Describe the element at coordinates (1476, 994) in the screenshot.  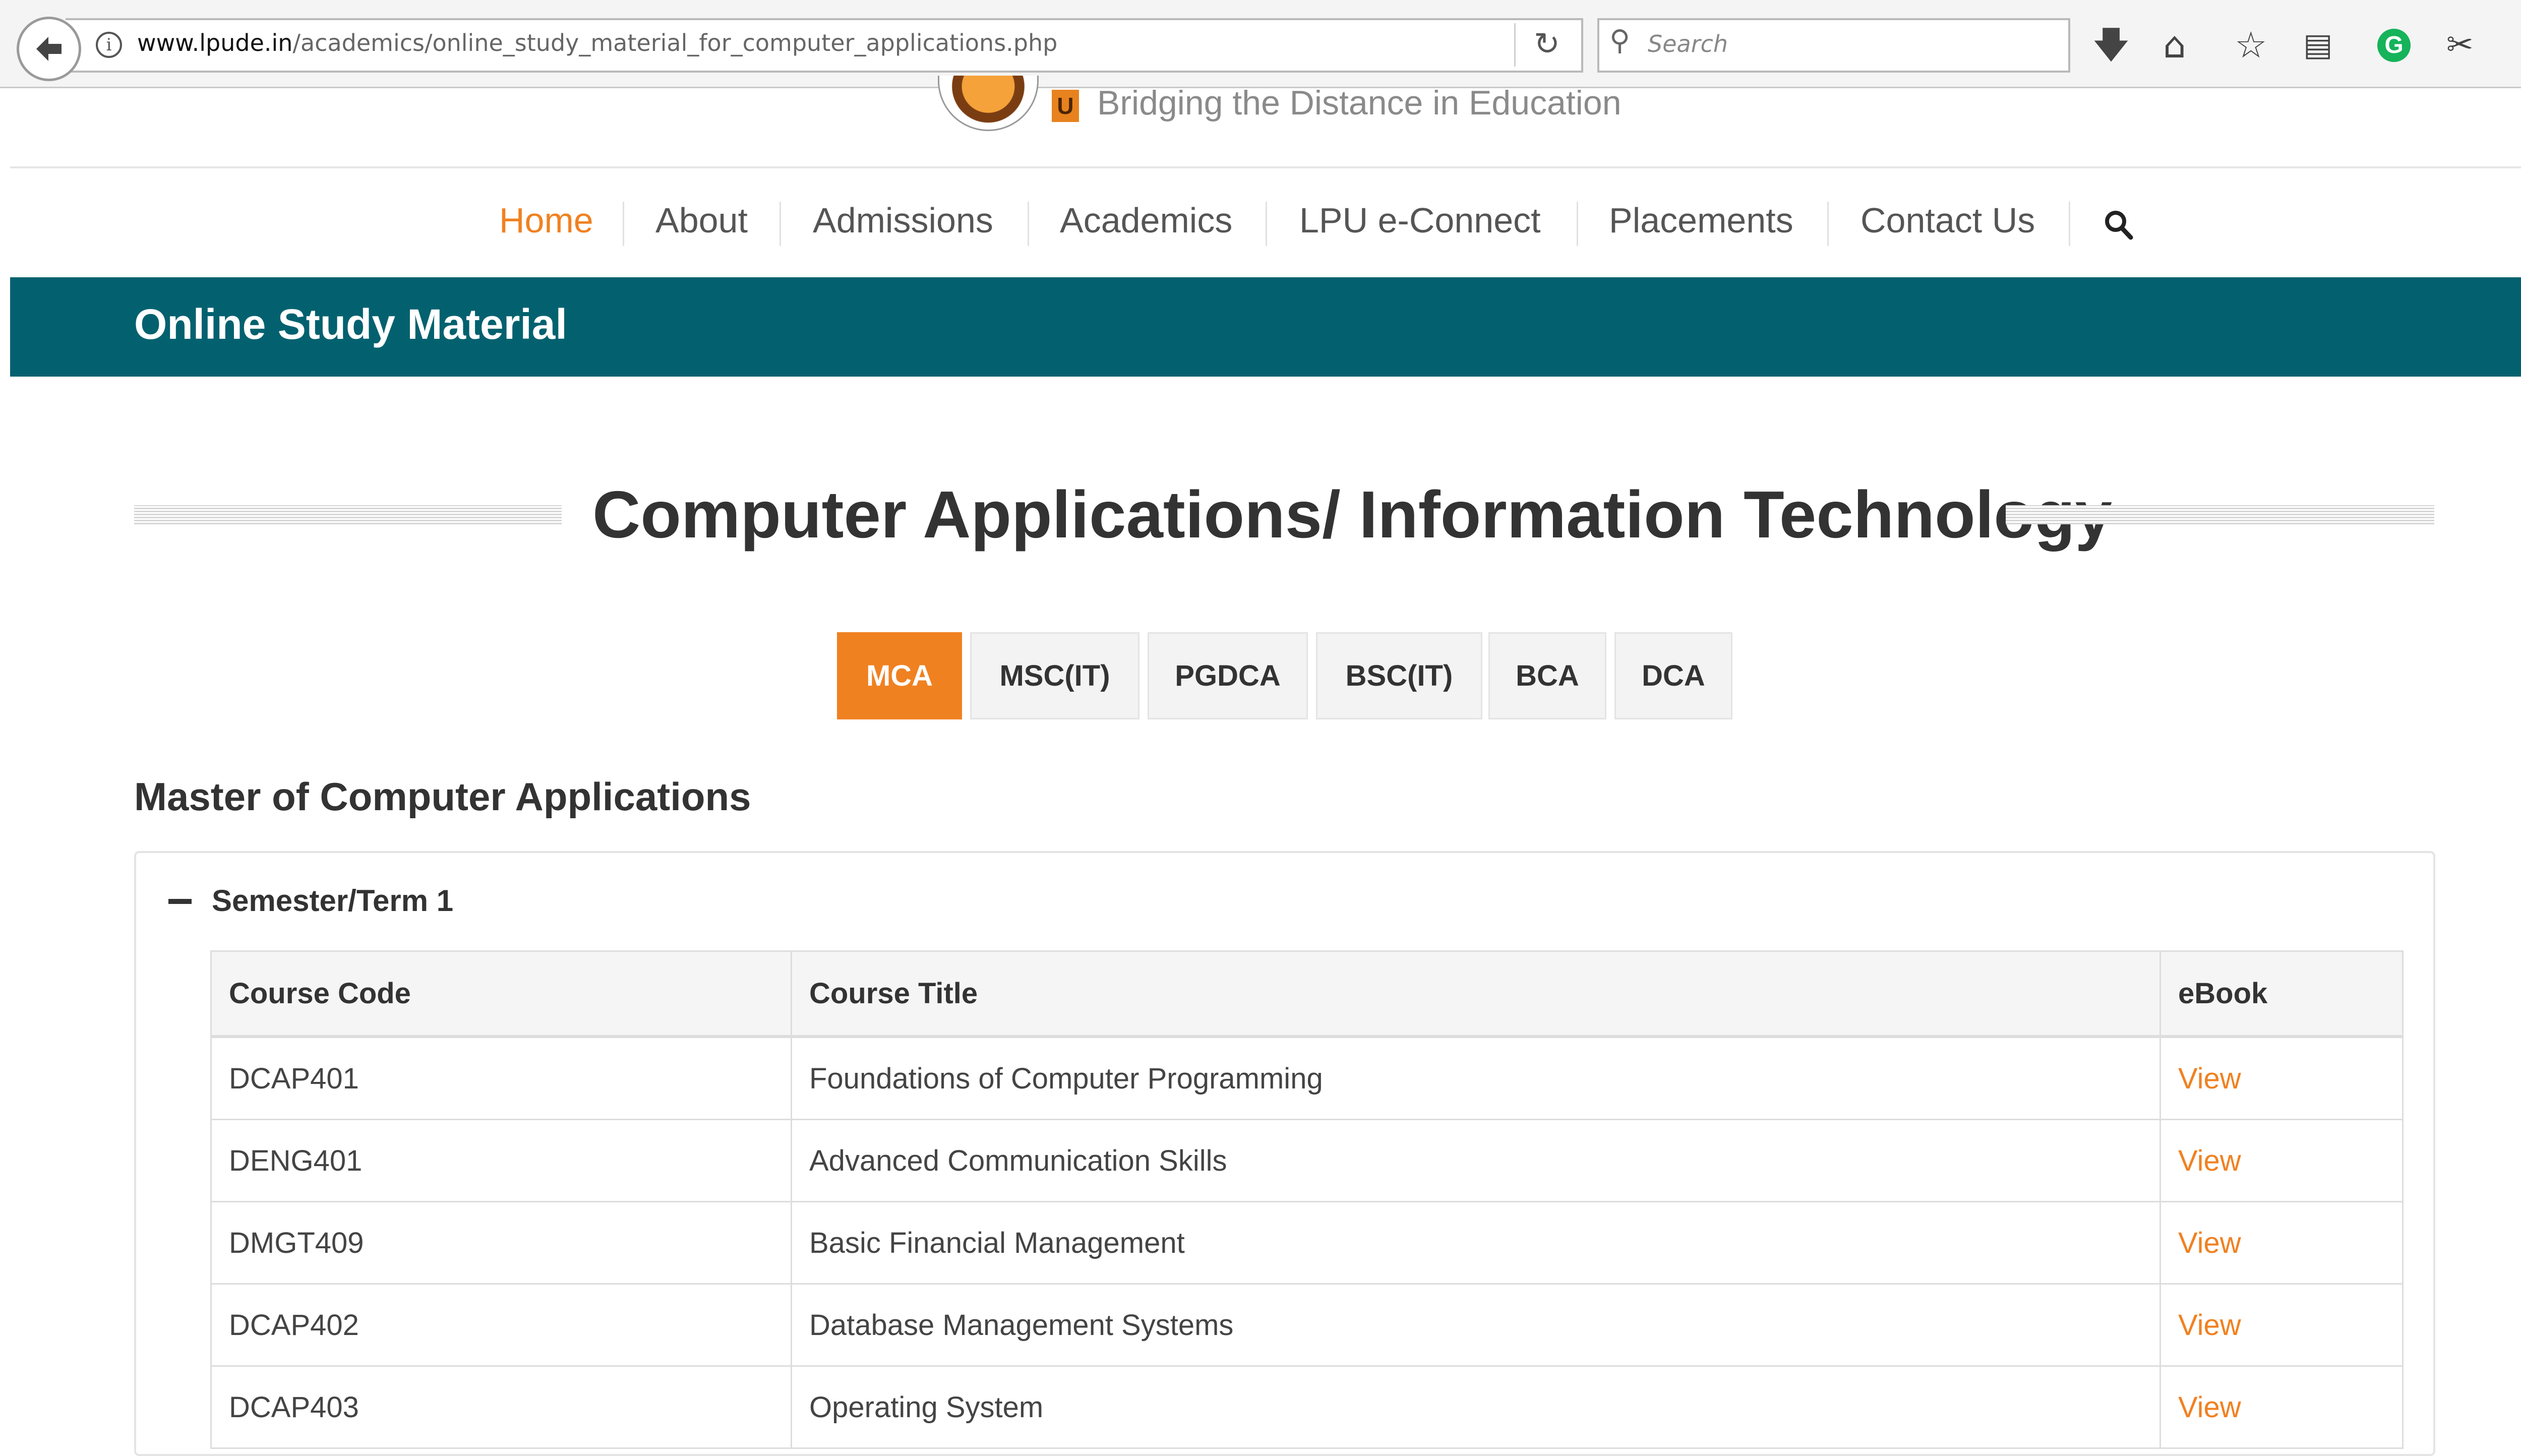
I see `column-header-course-title: Course Title` at that location.